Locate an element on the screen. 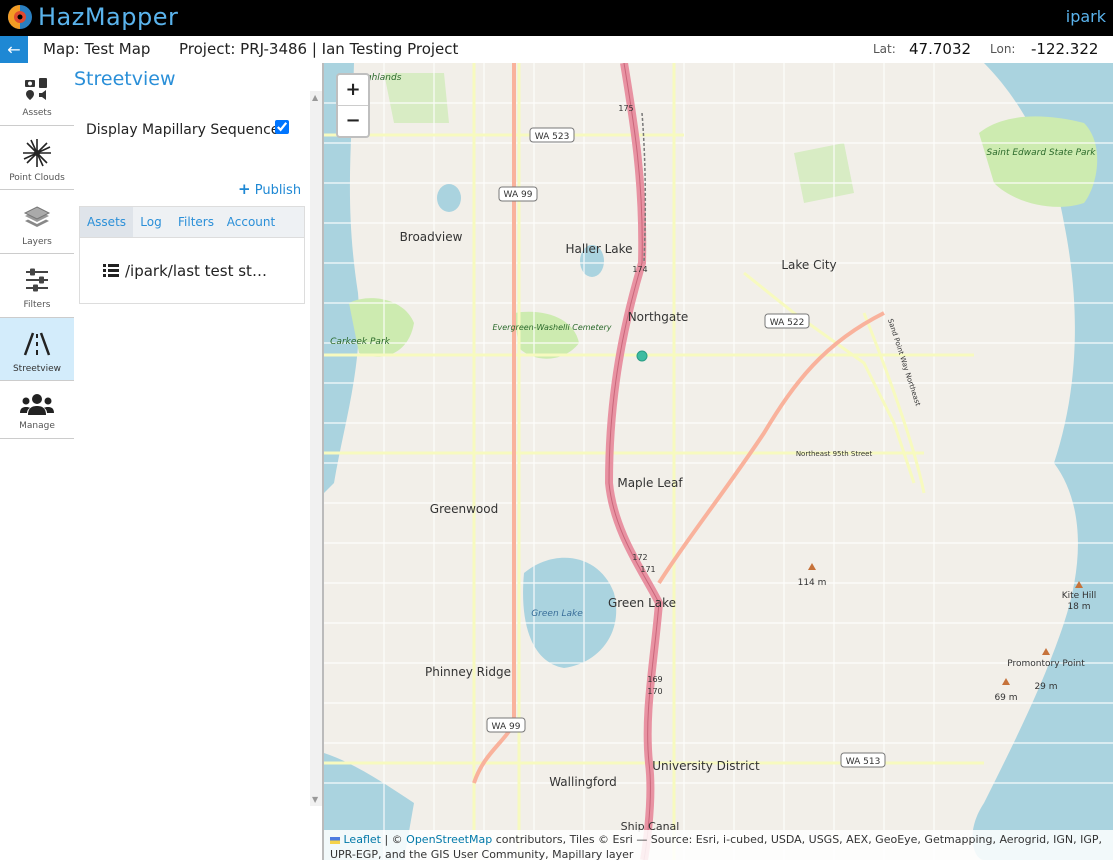 The height and width of the screenshot is (860, 1113). map-label-ne95: Northeast 95th Street is located at coordinates (834, 454).